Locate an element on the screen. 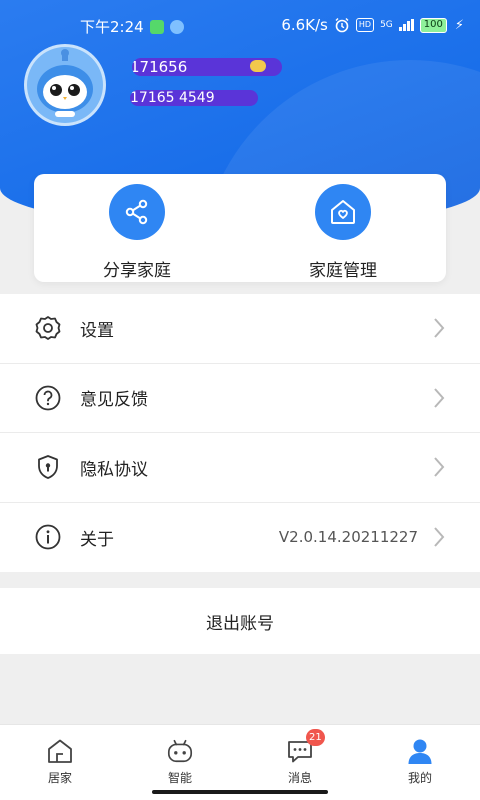 This screenshot has height=800, width=480. nav-tab-mine: 我的 is located at coordinates (420, 762).